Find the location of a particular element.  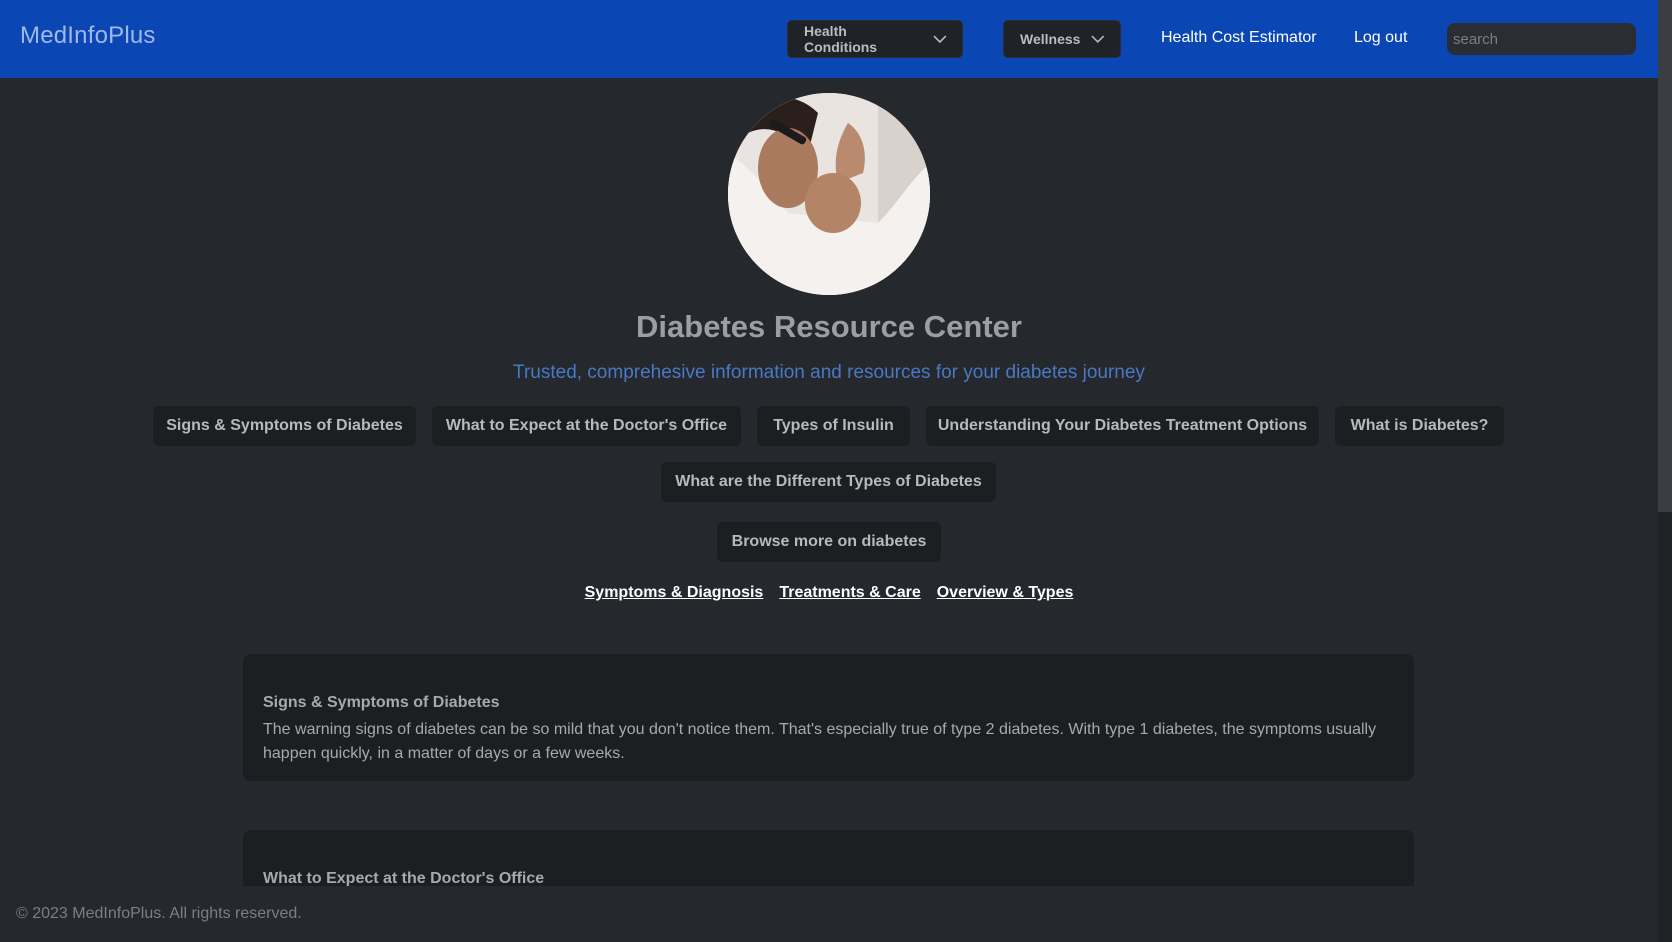

topic-chip-diabetes-types: What are the Different Types of Diabetes is located at coordinates (828, 482).